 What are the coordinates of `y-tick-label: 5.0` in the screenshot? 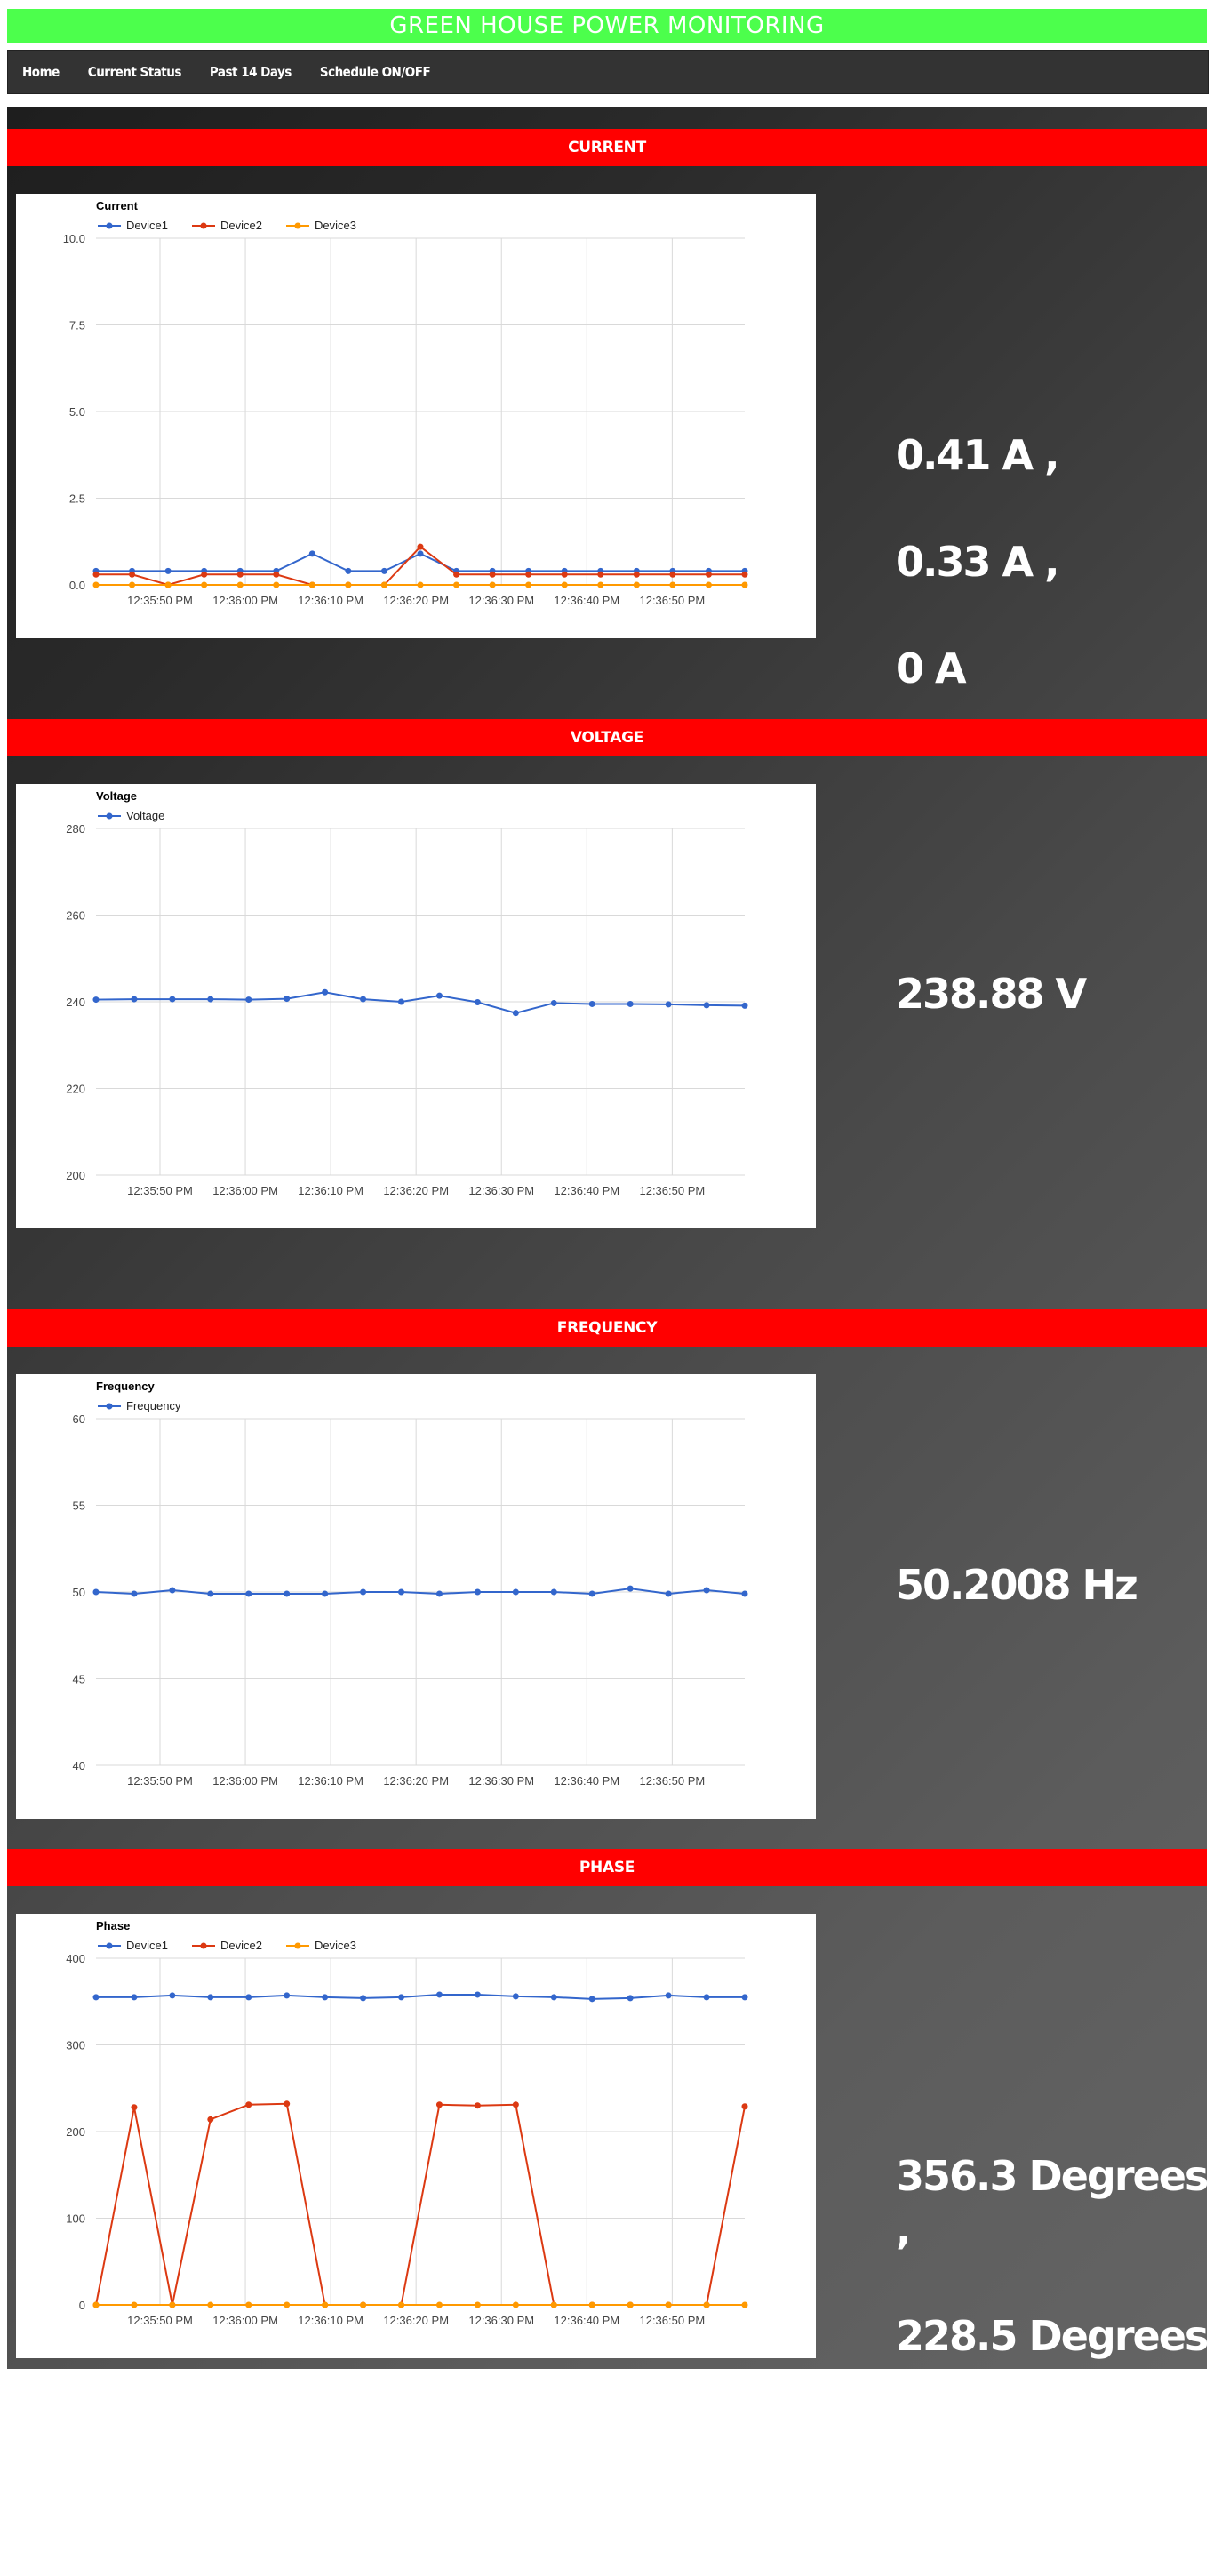 It's located at (77, 412).